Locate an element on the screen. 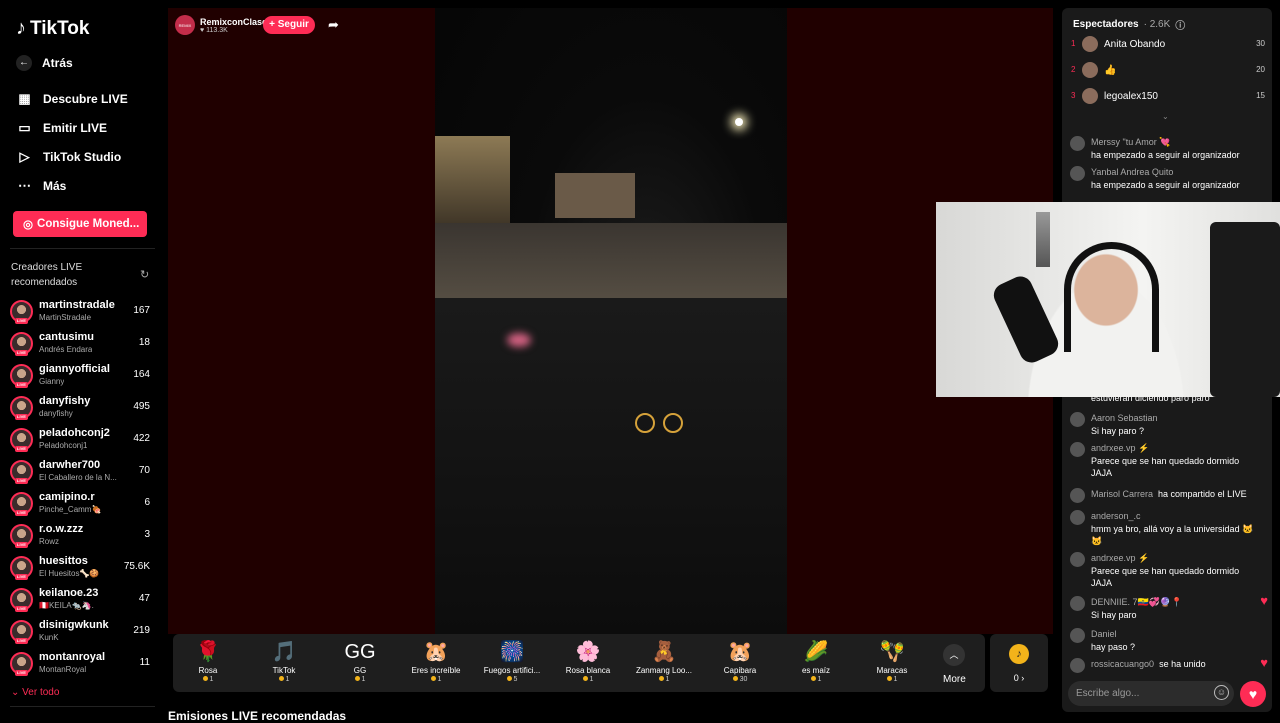 Image resolution: width=1280 pixels, height=723 pixels. coin-balance: ♪ 0 › is located at coordinates (1019, 663).